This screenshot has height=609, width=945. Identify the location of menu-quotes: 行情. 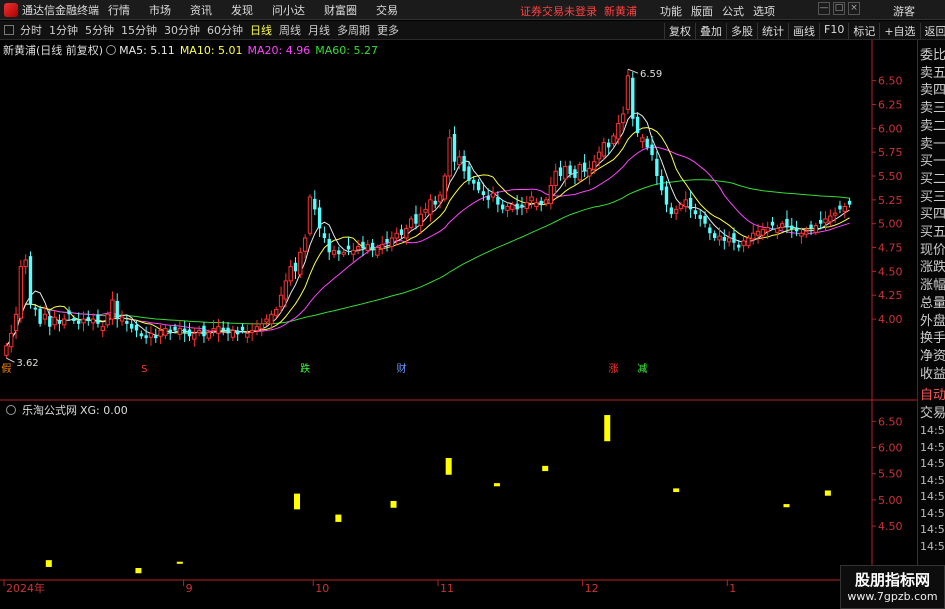
(119, 10).